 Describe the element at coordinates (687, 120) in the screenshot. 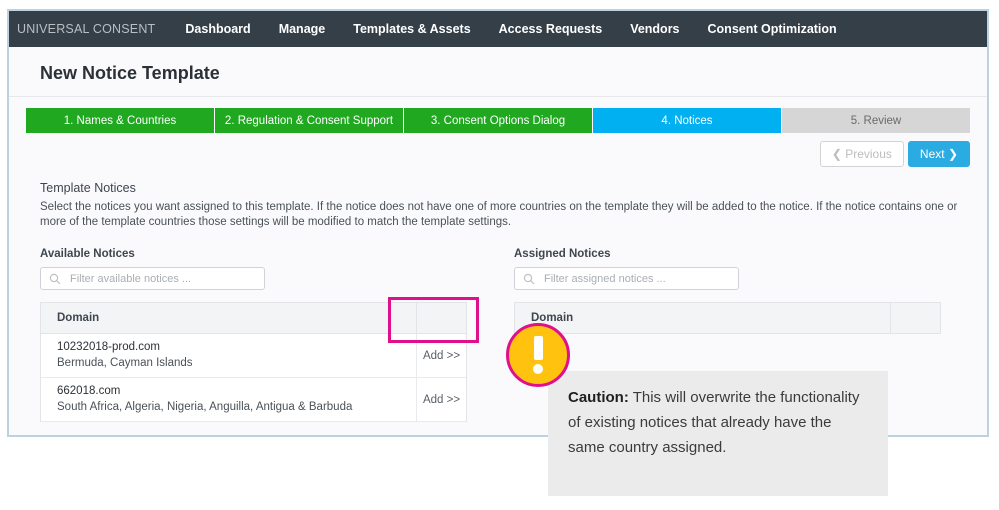

I see `wizard-step-4: 4. Notices` at that location.